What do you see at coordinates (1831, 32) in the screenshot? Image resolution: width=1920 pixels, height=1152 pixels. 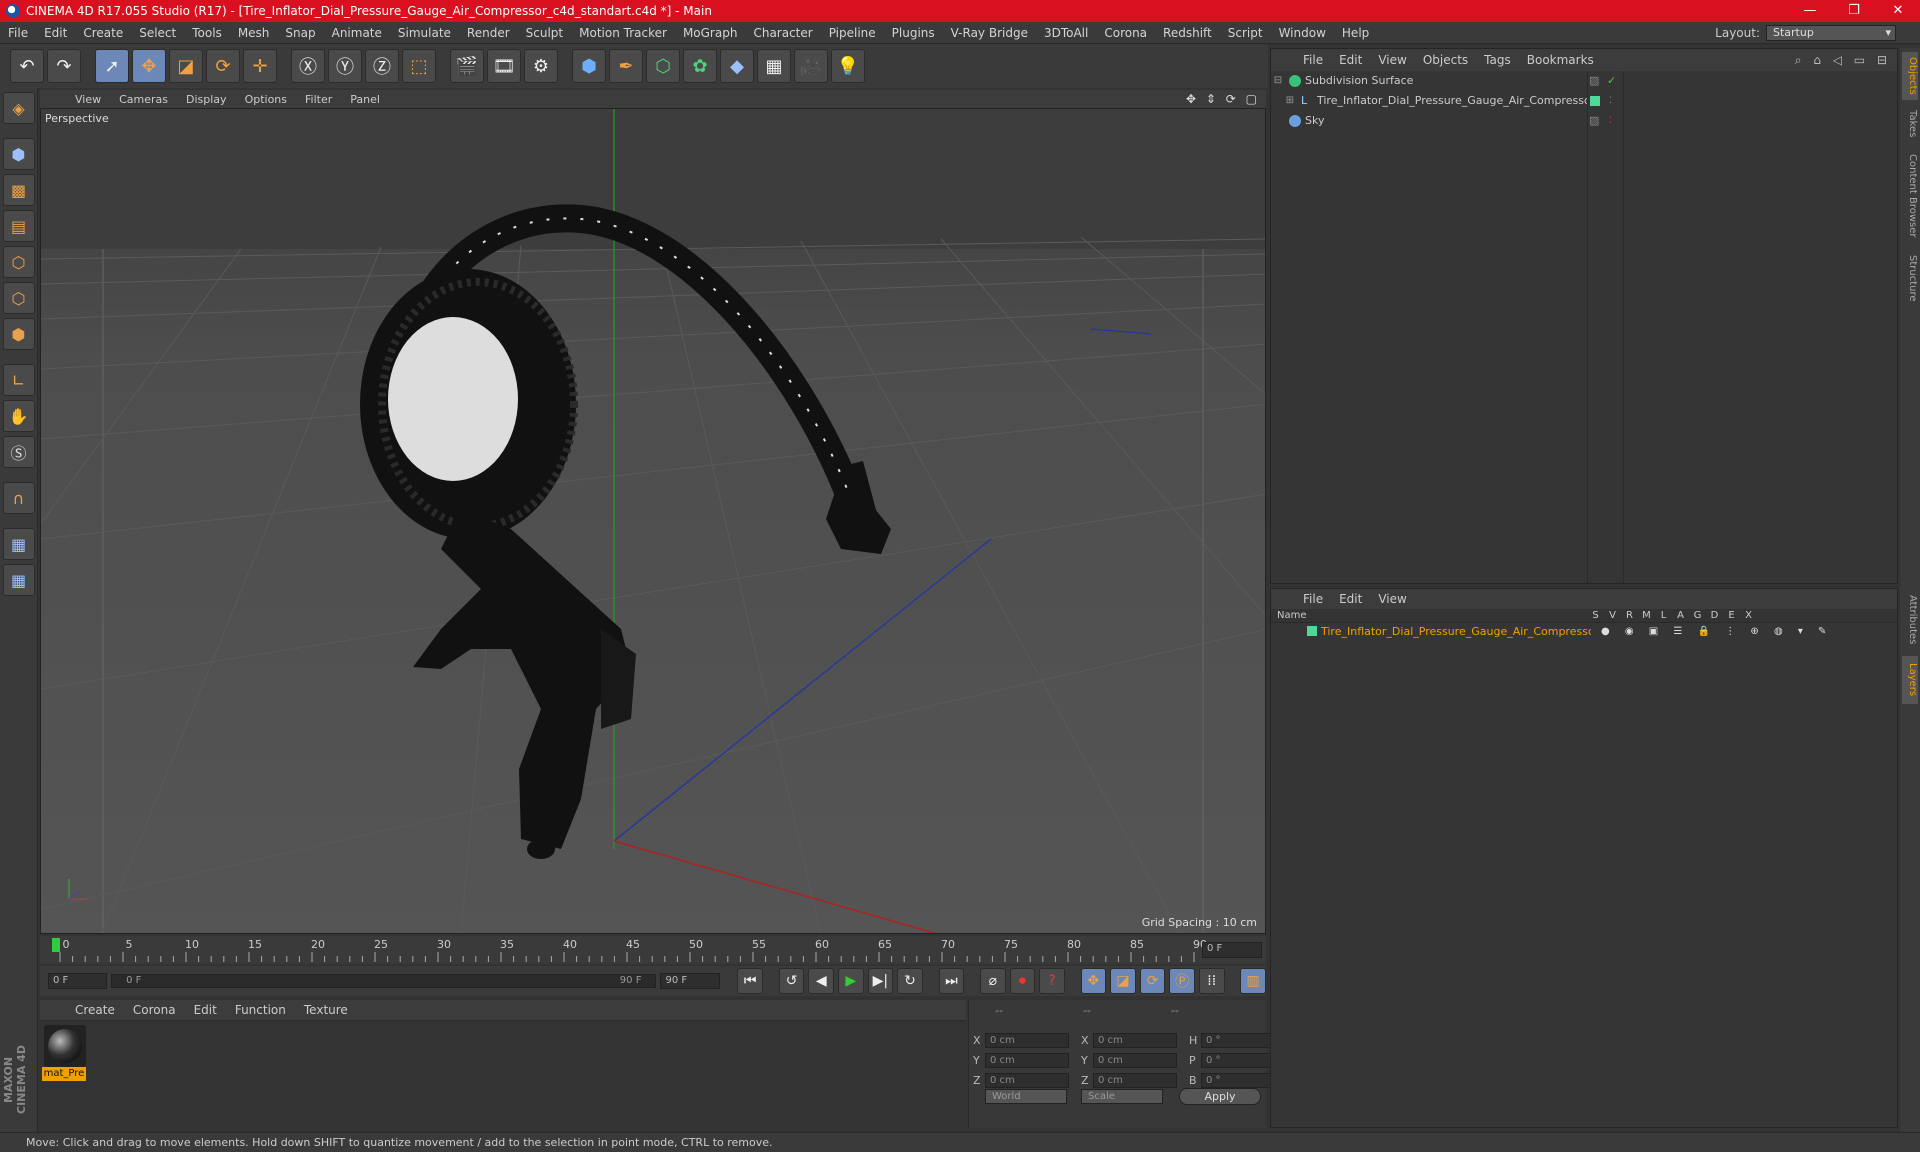 I see `layout-dropdown: Startup` at bounding box center [1831, 32].